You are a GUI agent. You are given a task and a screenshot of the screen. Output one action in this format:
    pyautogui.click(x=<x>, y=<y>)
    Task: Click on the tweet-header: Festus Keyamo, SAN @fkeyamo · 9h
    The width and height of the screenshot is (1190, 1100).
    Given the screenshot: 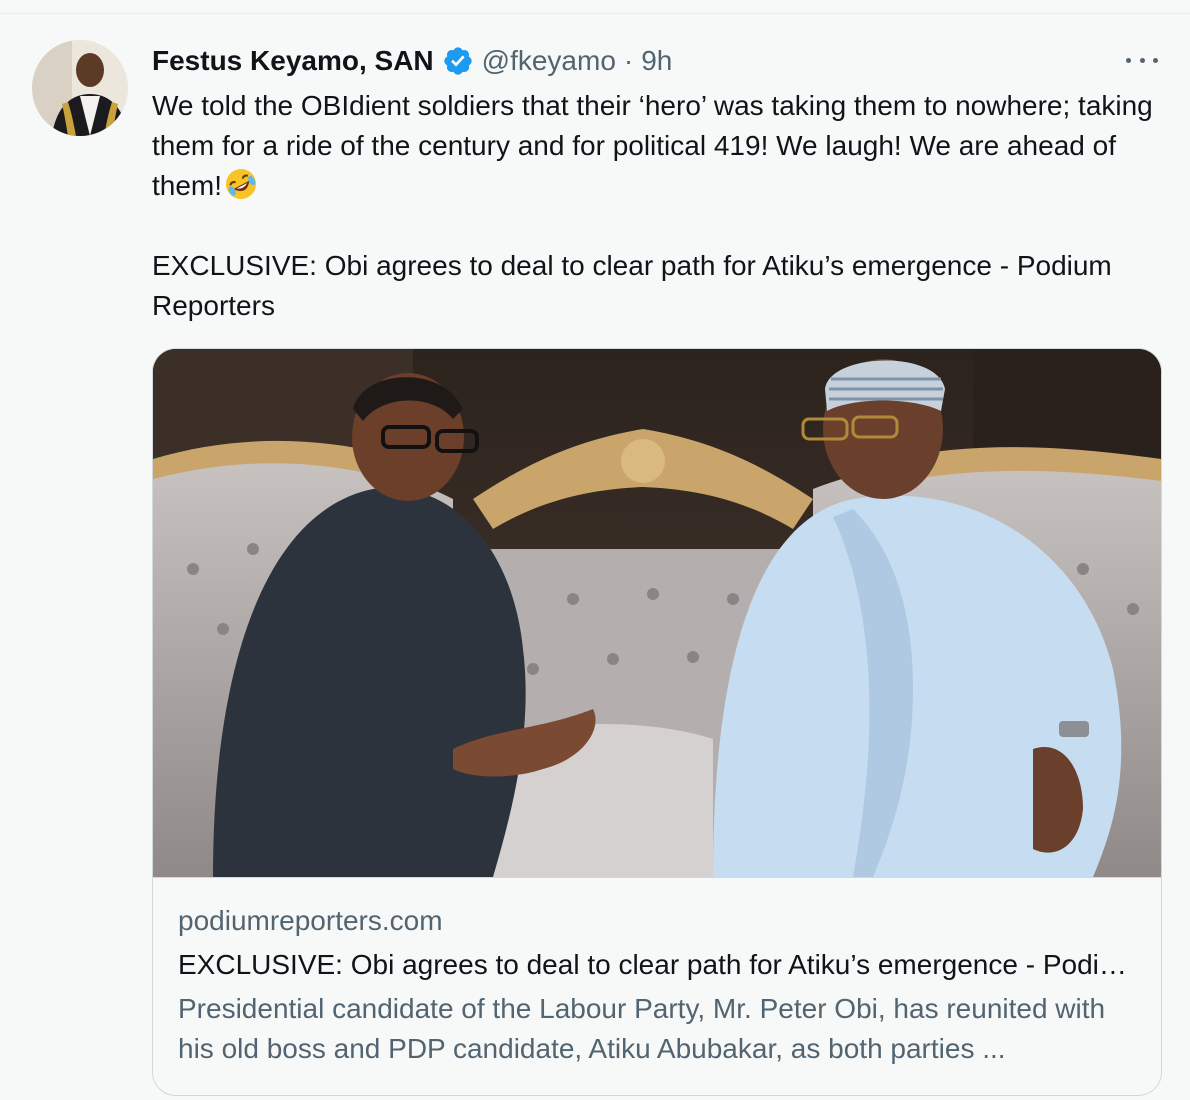 What is the action you would take?
    pyautogui.click(x=412, y=61)
    